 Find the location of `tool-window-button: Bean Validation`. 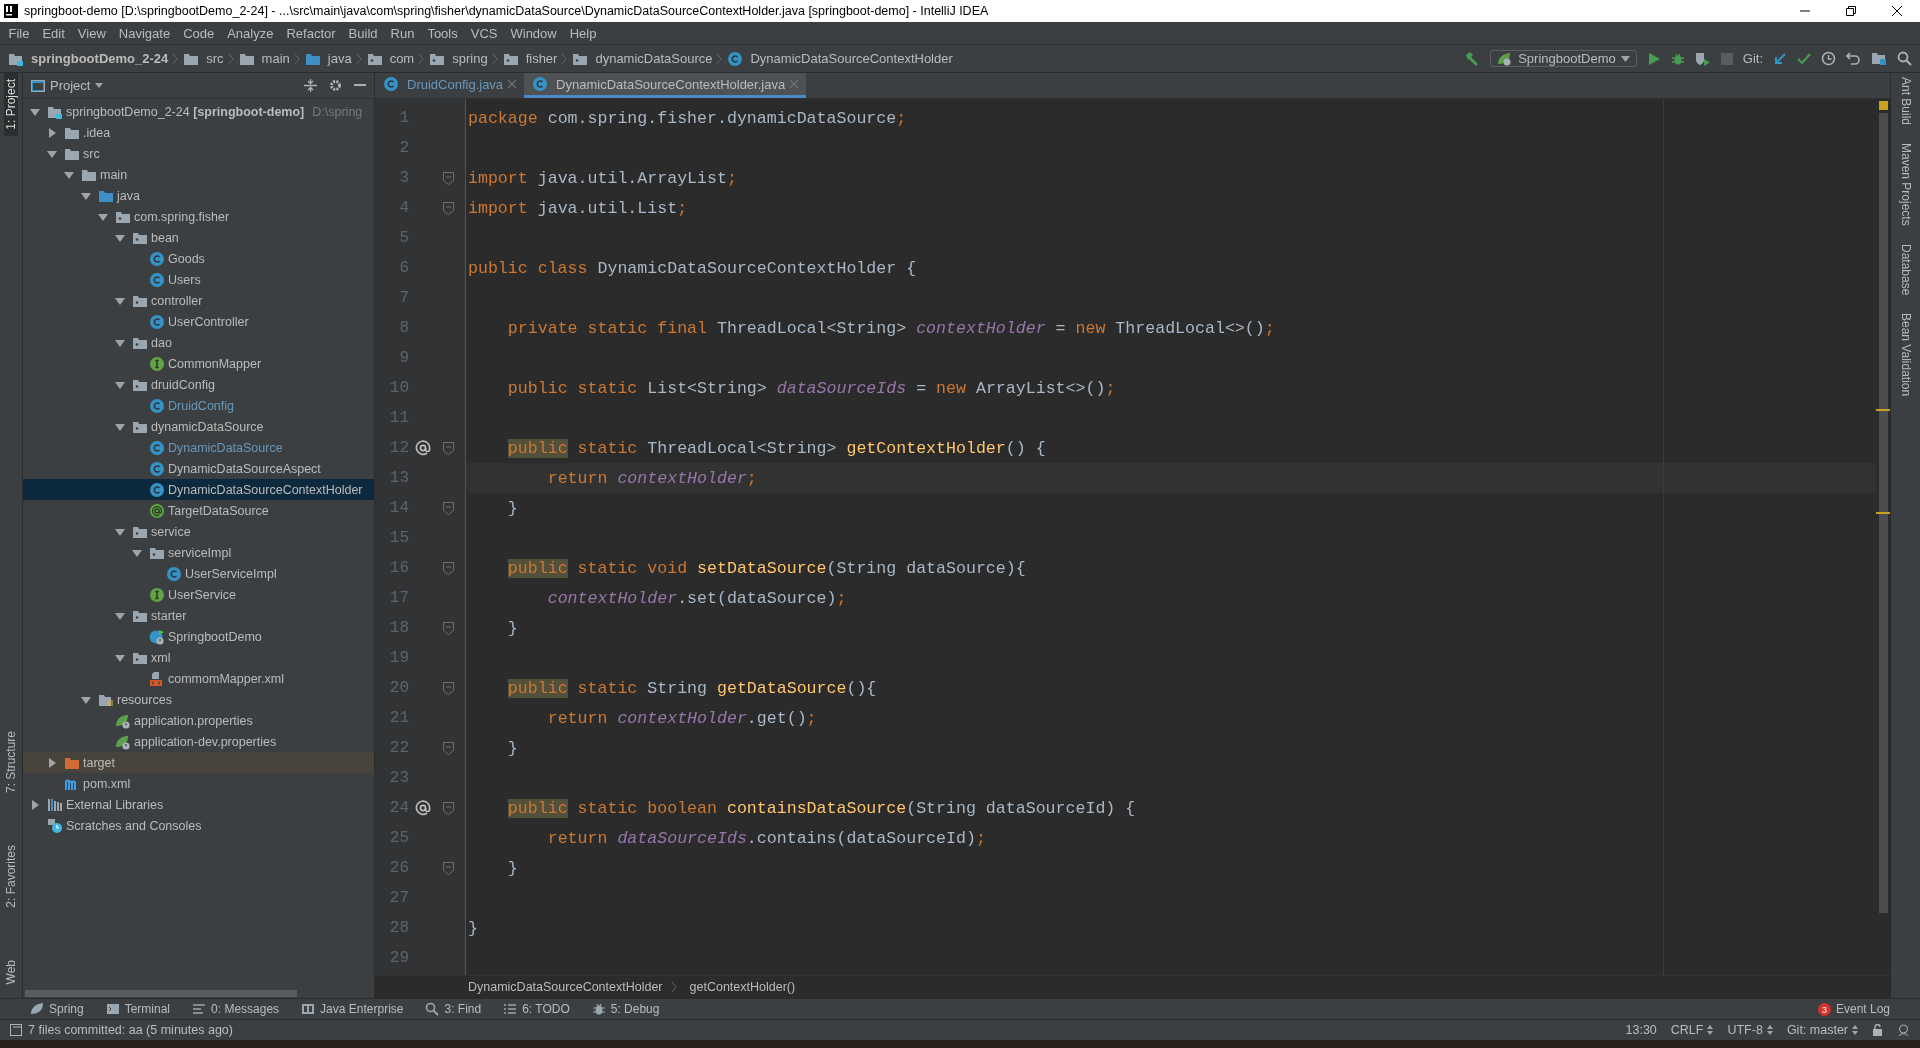

tool-window-button: Bean Validation is located at coordinates (1905, 355).